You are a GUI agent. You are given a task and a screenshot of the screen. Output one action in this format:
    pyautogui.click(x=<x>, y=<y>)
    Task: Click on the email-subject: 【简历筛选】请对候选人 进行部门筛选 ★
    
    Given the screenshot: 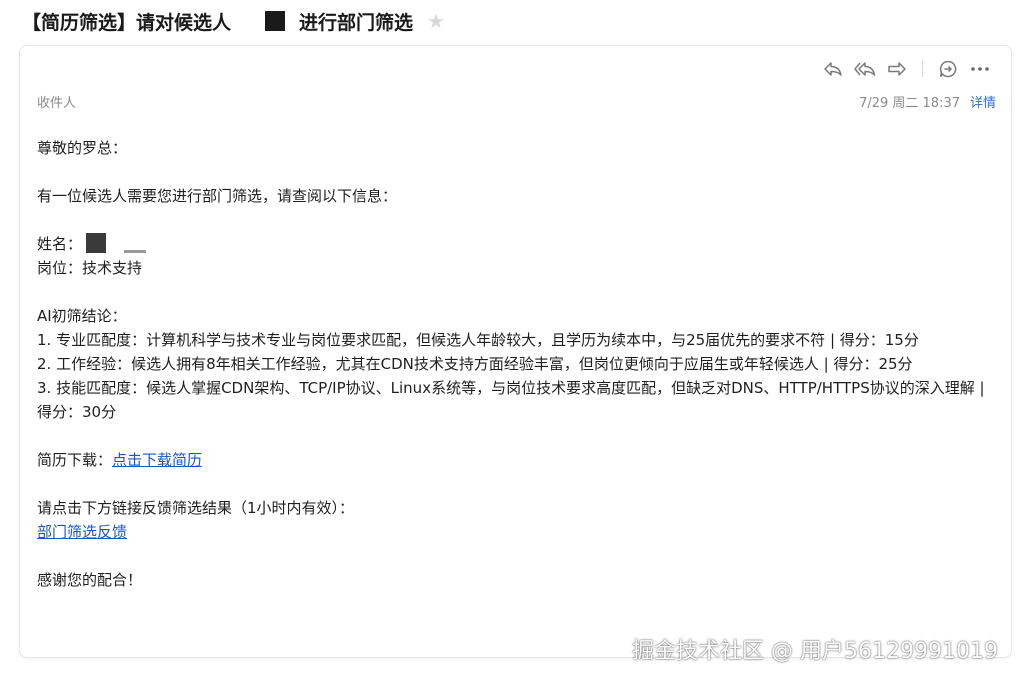 What is the action you would take?
    pyautogui.click(x=233, y=21)
    